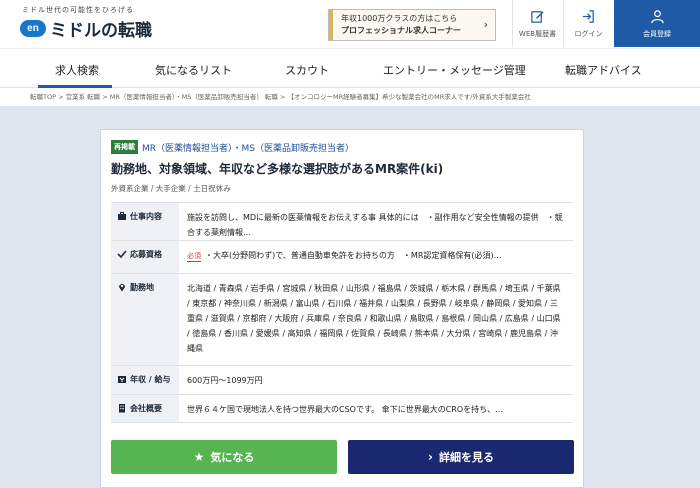 This screenshot has height=488, width=700. Describe the element at coordinates (466, 457) in the screenshot. I see `view-details-label: 詳細を見る` at that location.